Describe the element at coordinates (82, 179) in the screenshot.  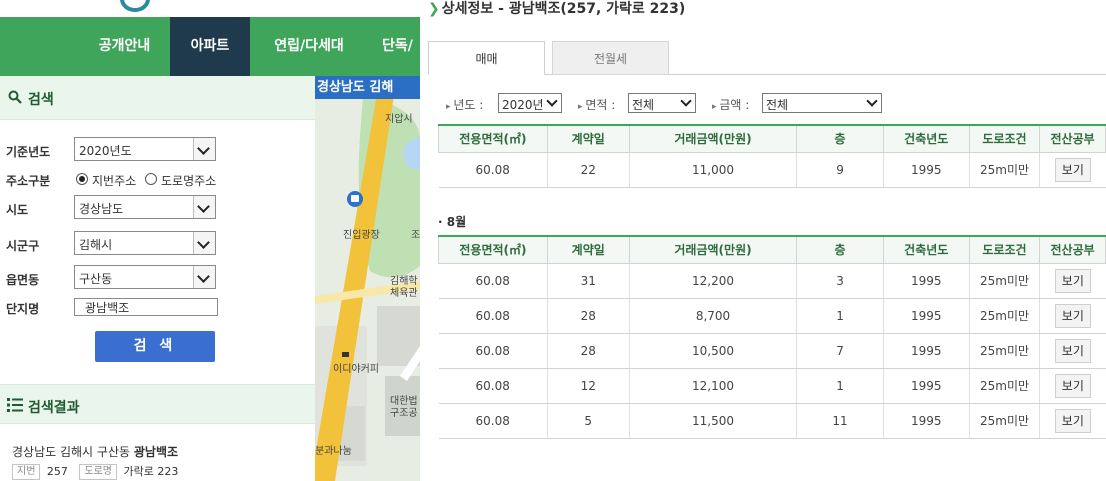
I see `radio-jibun` at that location.